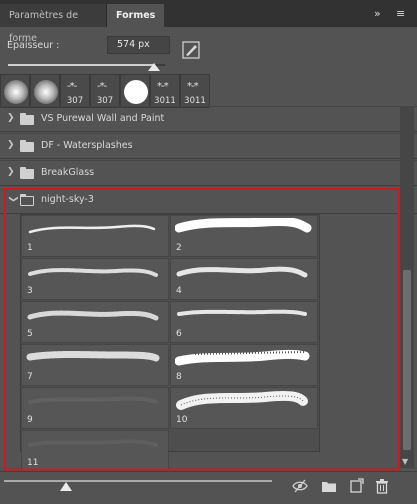 The height and width of the screenshot is (504, 417). What do you see at coordinates (208, 173) in the screenshot?
I see `brush-group-breakglass: ❯ BreakGlass` at bounding box center [208, 173].